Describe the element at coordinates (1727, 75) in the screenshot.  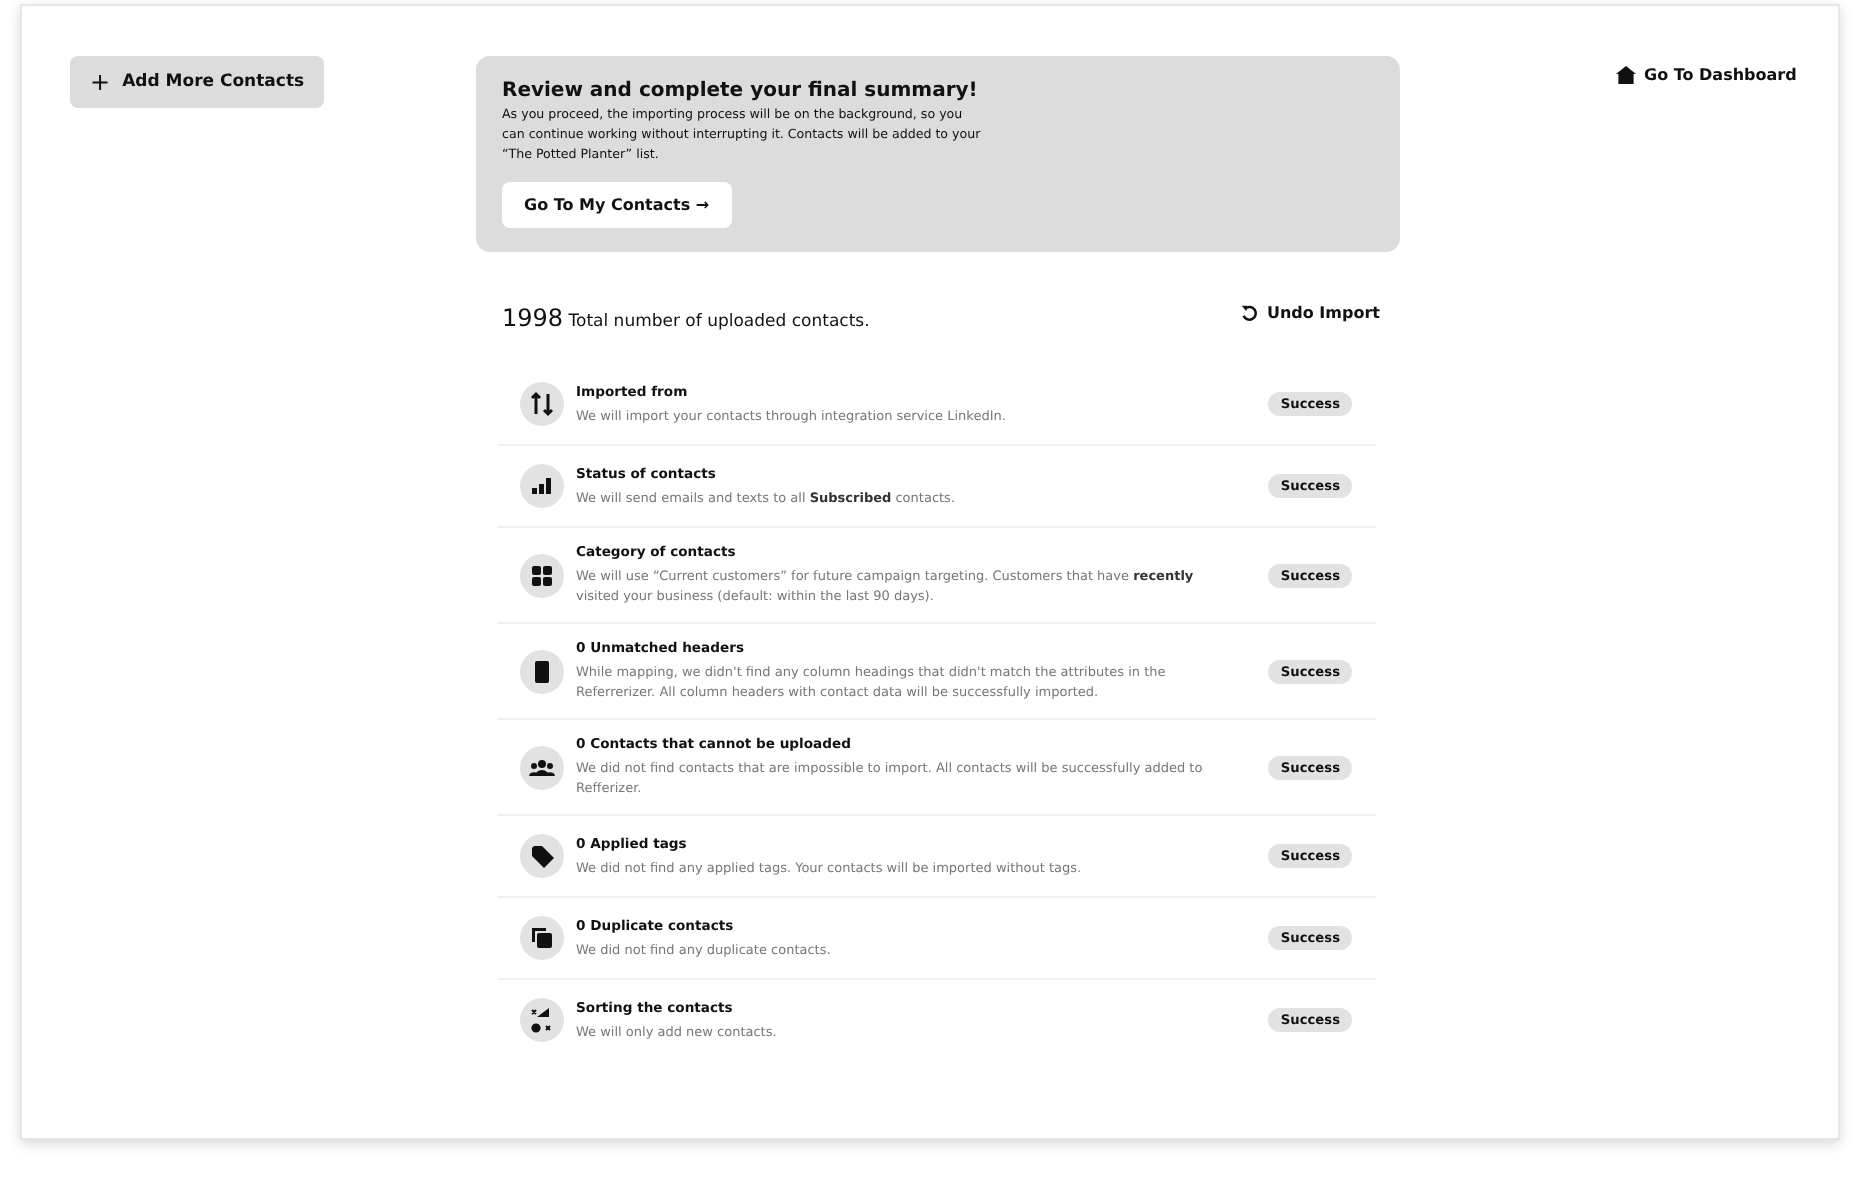
I see `dashboard-link: Go To Dashboard` at that location.